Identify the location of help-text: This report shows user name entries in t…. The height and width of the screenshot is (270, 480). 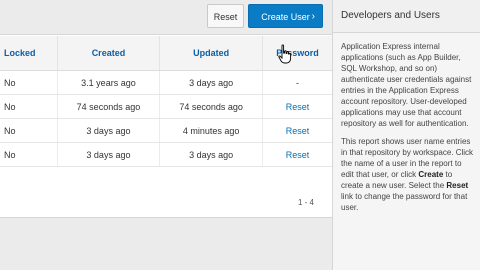
(407, 158).